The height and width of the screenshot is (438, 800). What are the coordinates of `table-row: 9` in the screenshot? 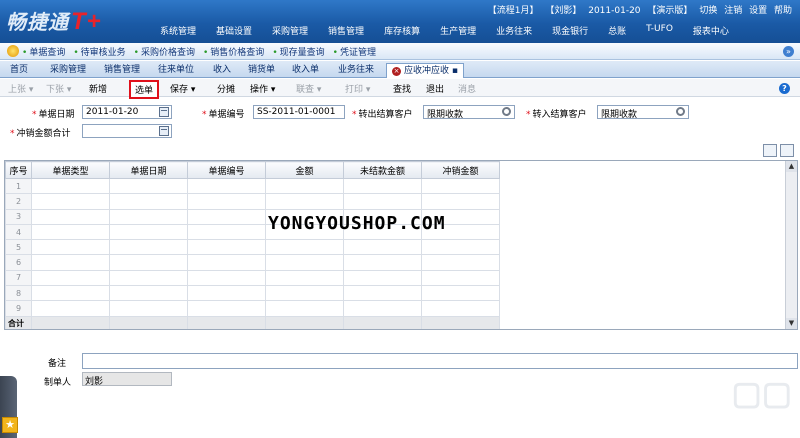 It's located at (252, 308).